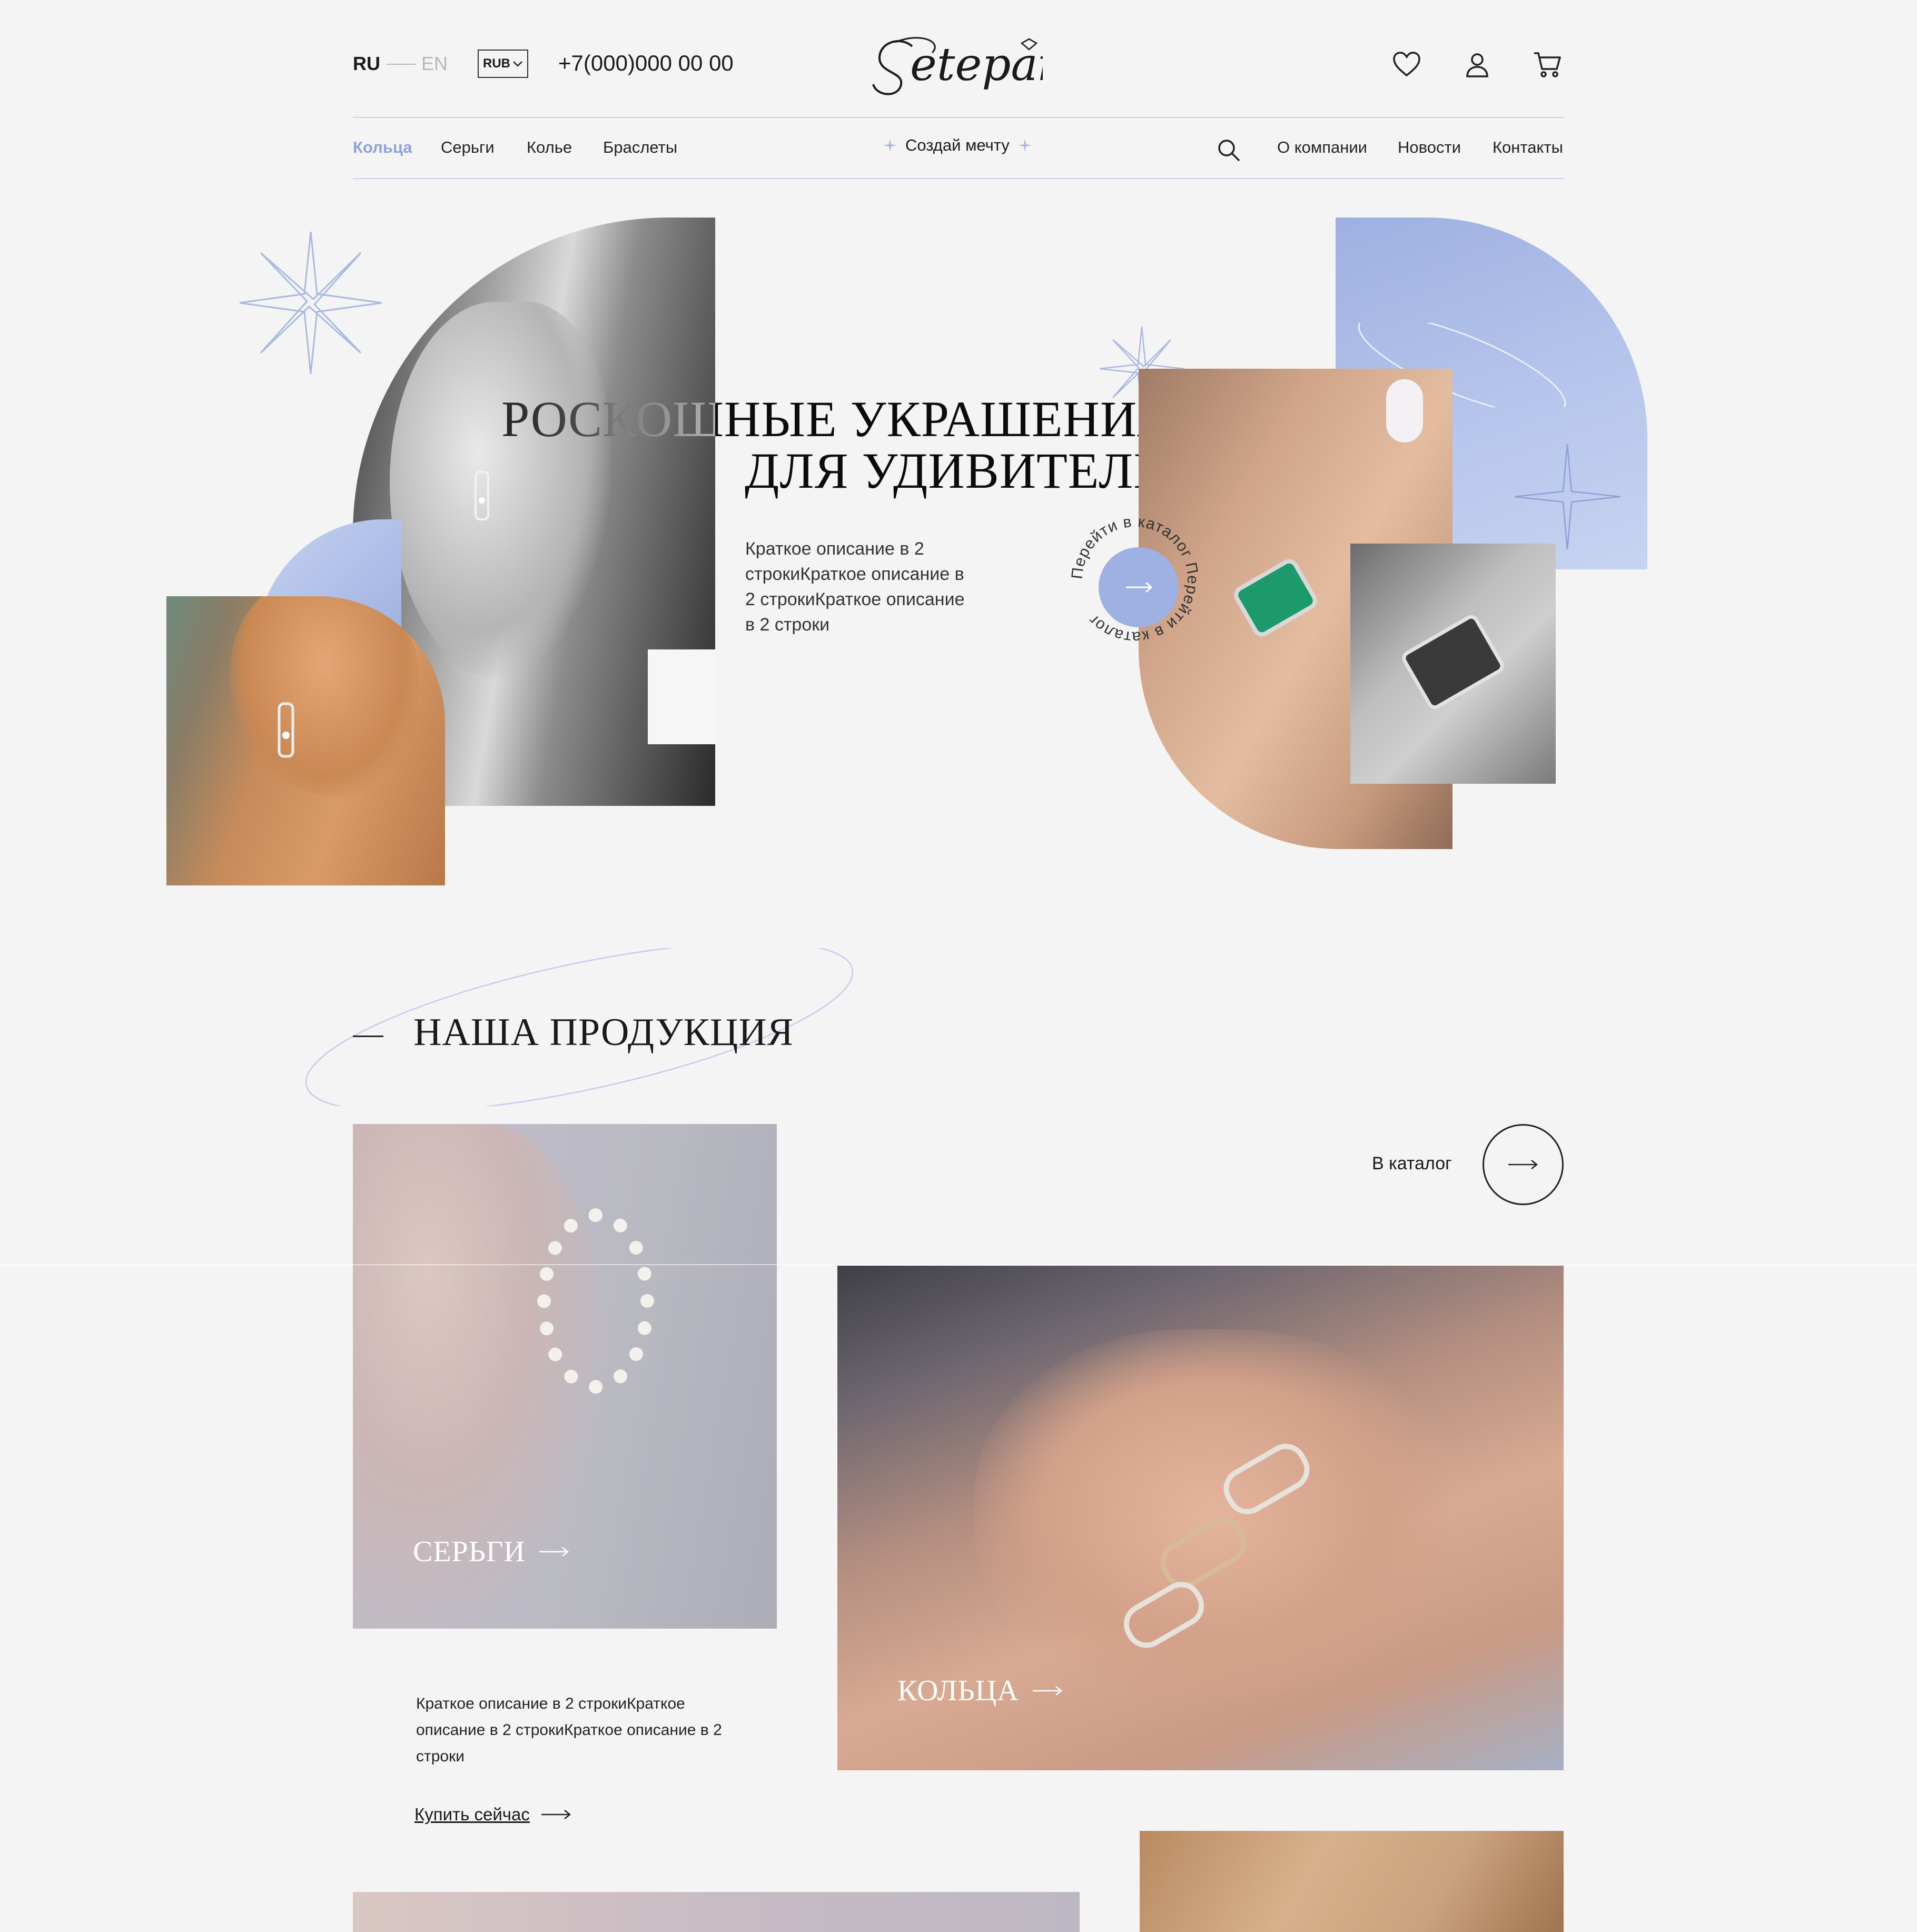  I want to click on nav-bracelets: Браслеты, so click(640, 147).